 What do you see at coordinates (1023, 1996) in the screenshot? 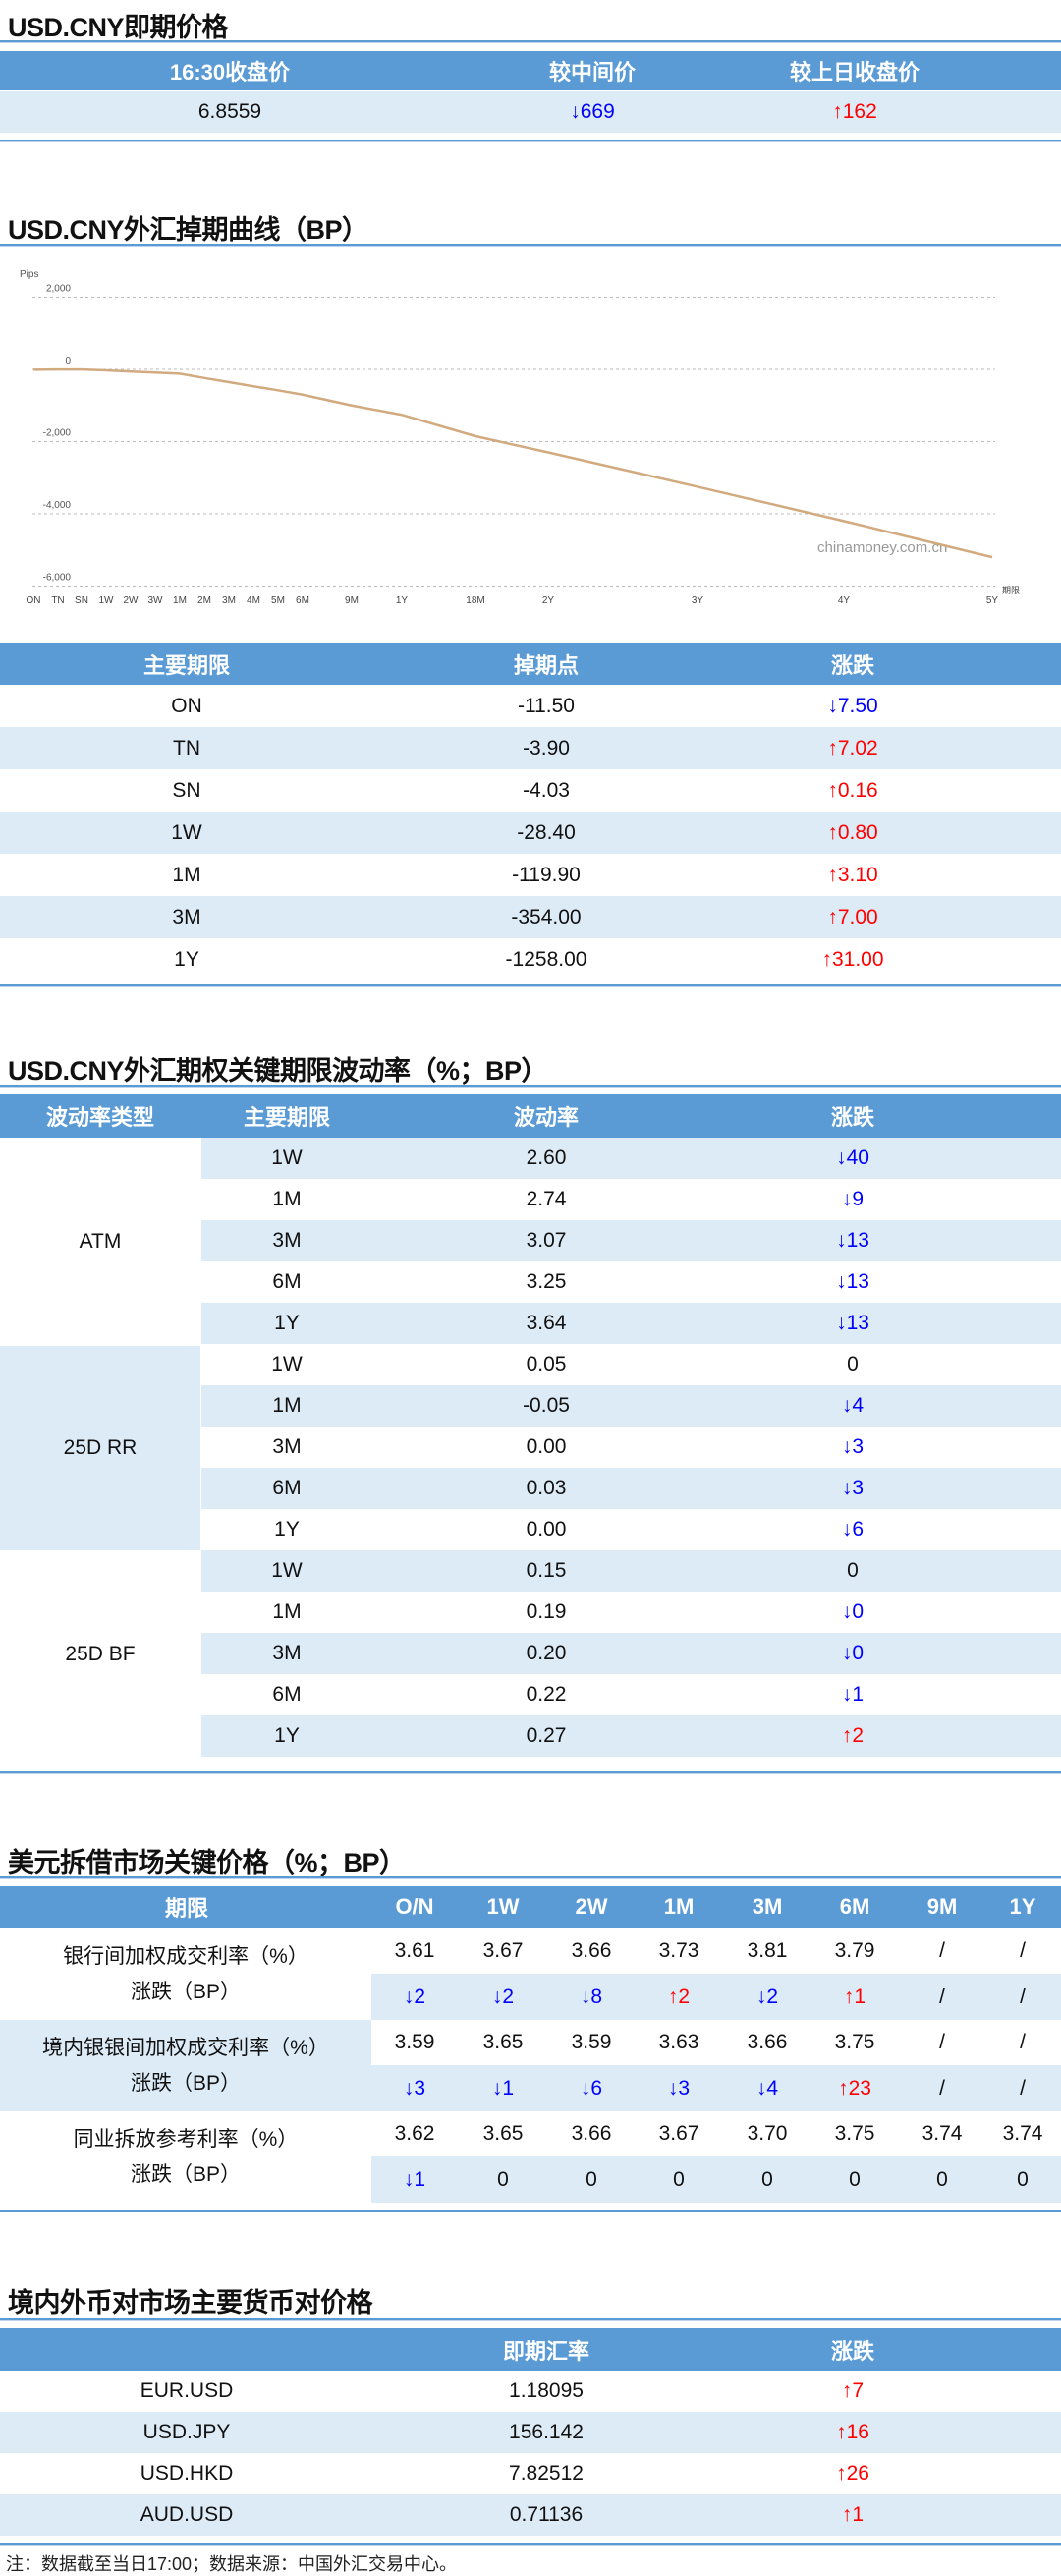
I see `table-cell: /` at bounding box center [1023, 1996].